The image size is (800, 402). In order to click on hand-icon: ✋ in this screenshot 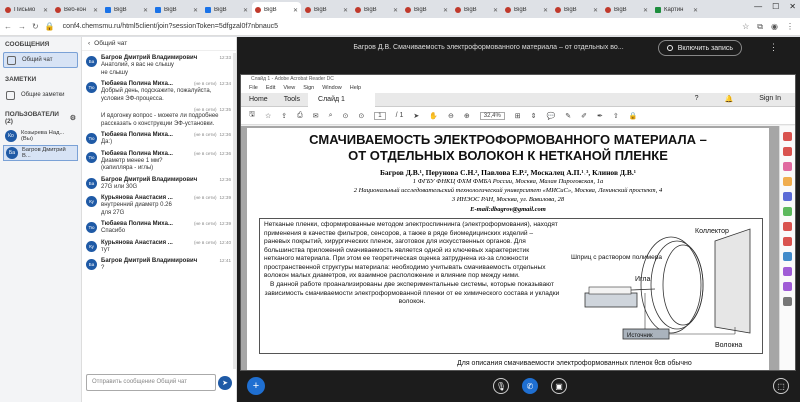, I will do `click(433, 116)`.